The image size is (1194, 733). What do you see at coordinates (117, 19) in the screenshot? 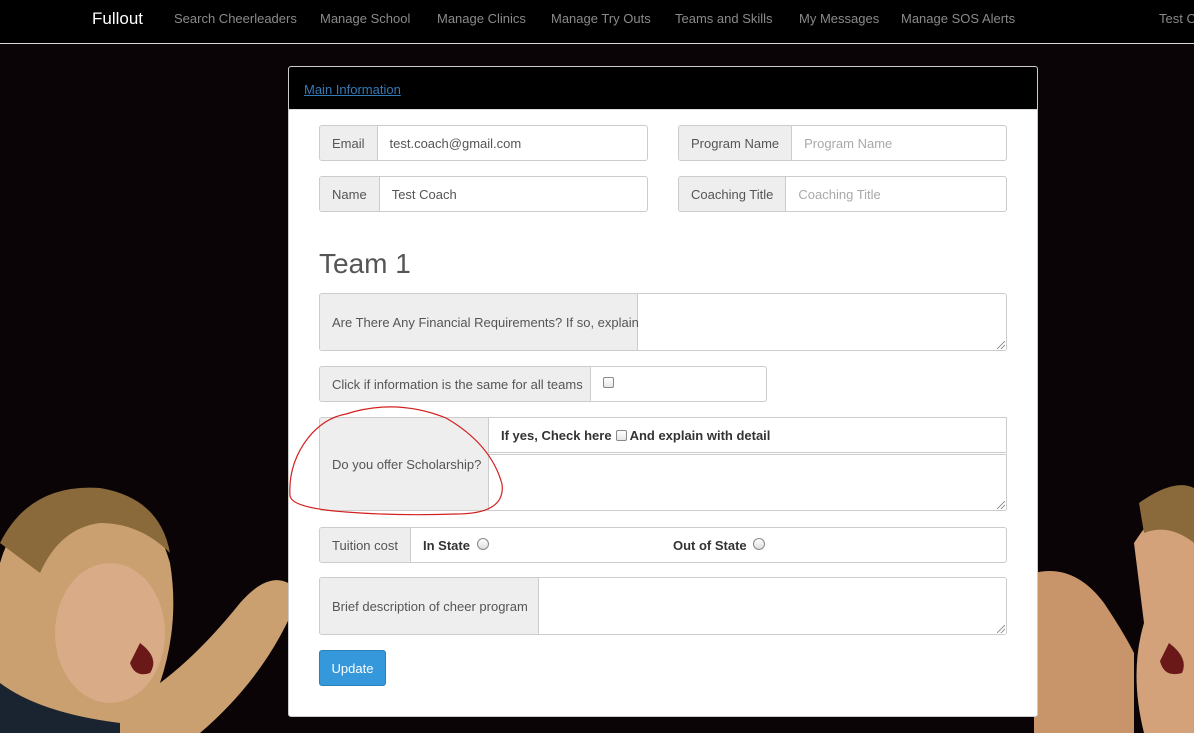
I see `brand-link: Fullout` at bounding box center [117, 19].